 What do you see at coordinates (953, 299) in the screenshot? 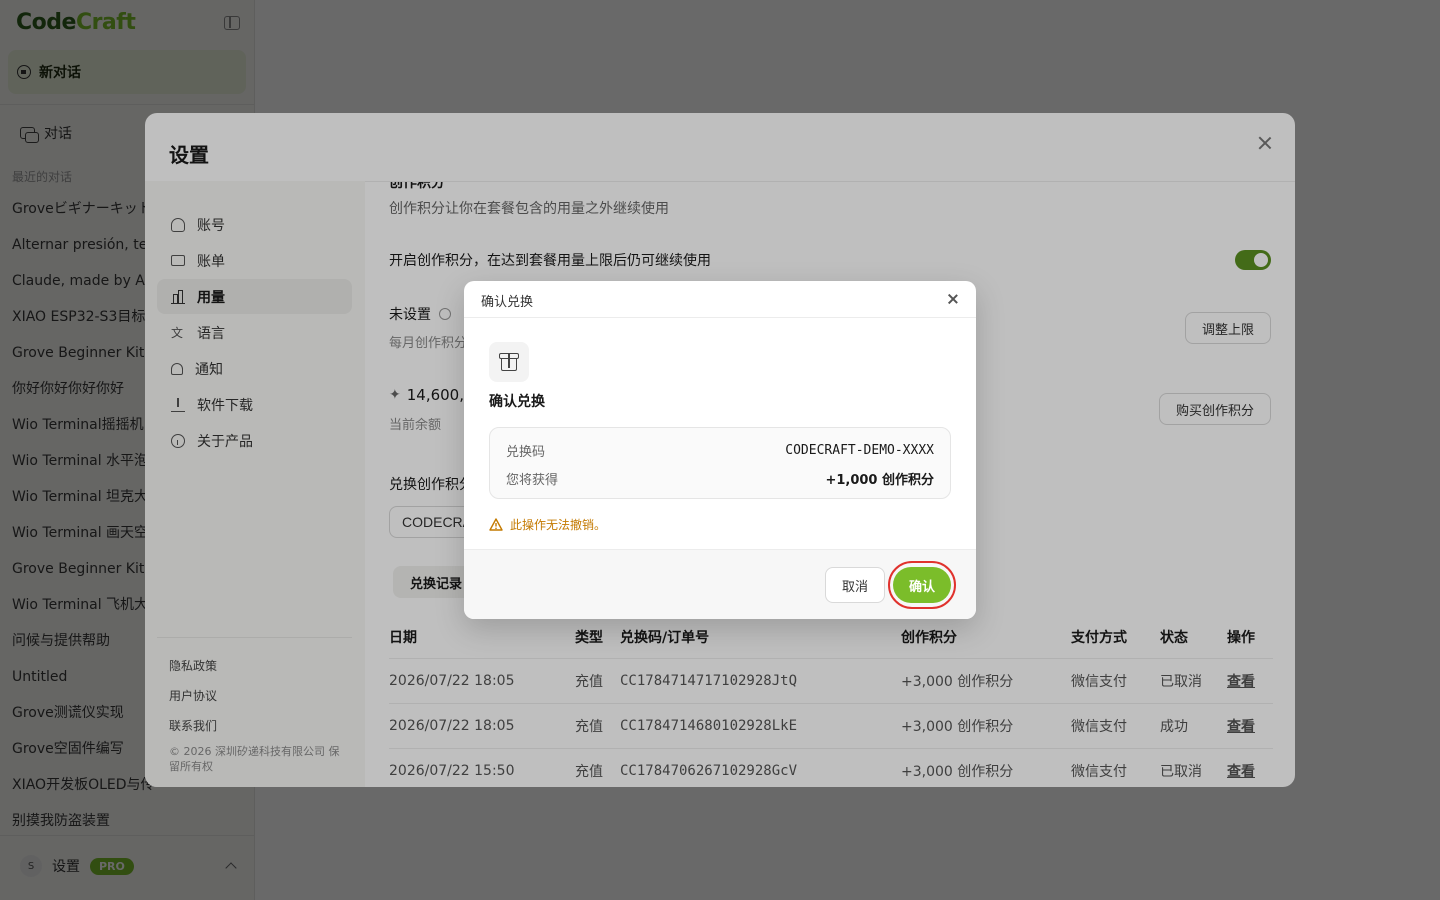
I see `dialog-close-icon` at bounding box center [953, 299].